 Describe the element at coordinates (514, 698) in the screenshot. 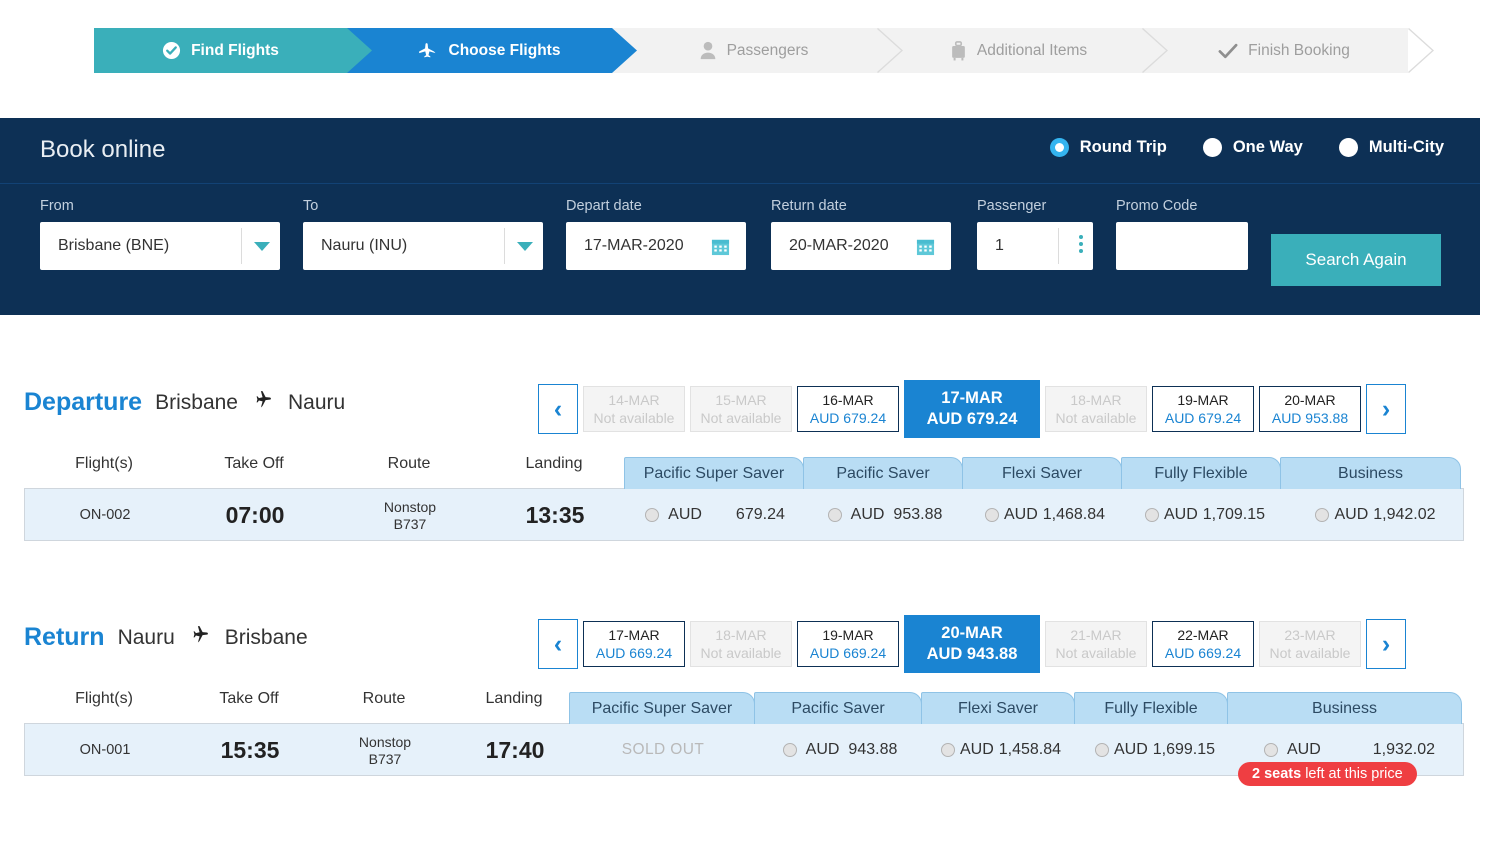

I see `col-landing: Landing` at that location.